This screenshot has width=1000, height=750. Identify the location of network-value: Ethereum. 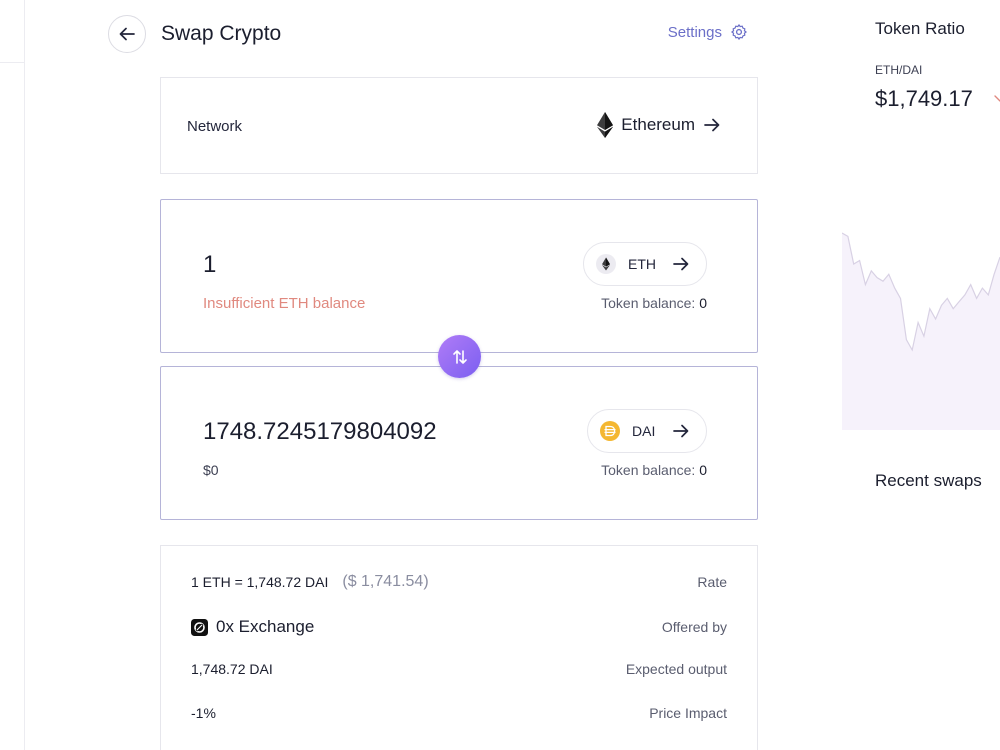
(658, 124).